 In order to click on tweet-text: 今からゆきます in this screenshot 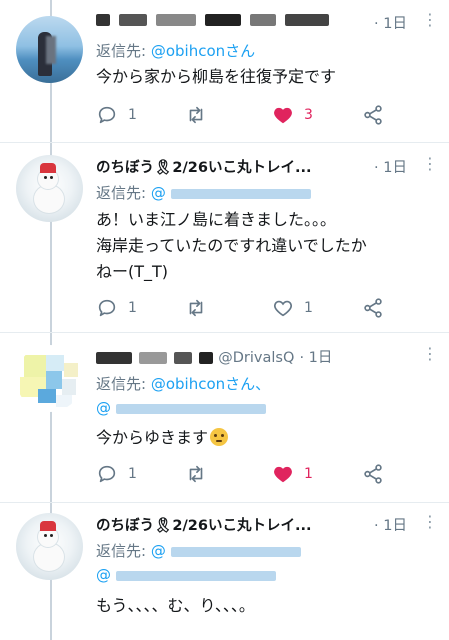, I will do `click(162, 438)`.